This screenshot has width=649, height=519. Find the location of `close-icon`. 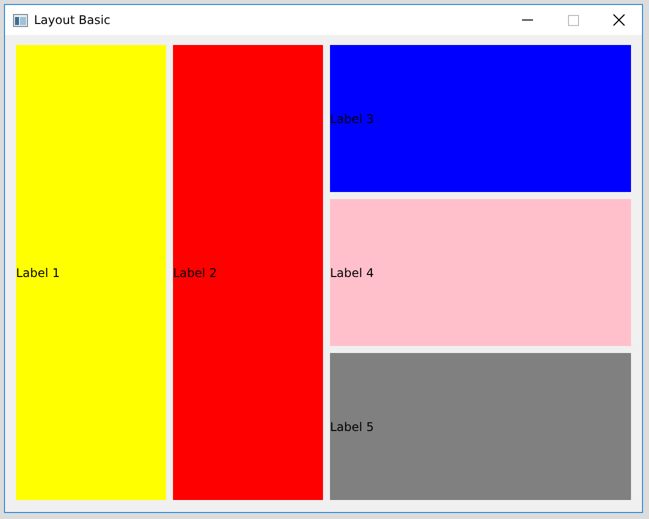

close-icon is located at coordinates (619, 20).